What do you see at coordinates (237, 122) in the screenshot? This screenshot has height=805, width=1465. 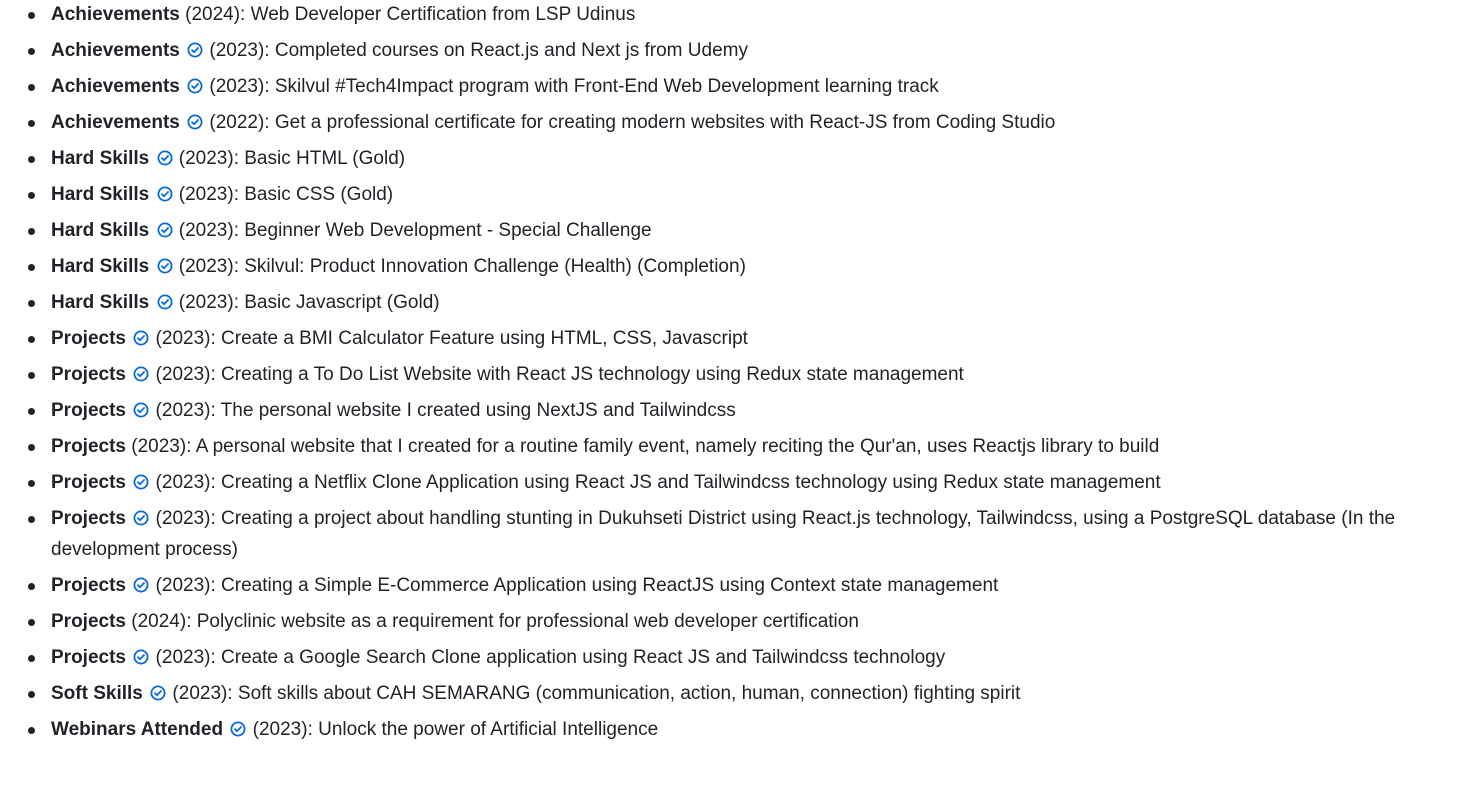 I see `item-year: (2022)` at bounding box center [237, 122].